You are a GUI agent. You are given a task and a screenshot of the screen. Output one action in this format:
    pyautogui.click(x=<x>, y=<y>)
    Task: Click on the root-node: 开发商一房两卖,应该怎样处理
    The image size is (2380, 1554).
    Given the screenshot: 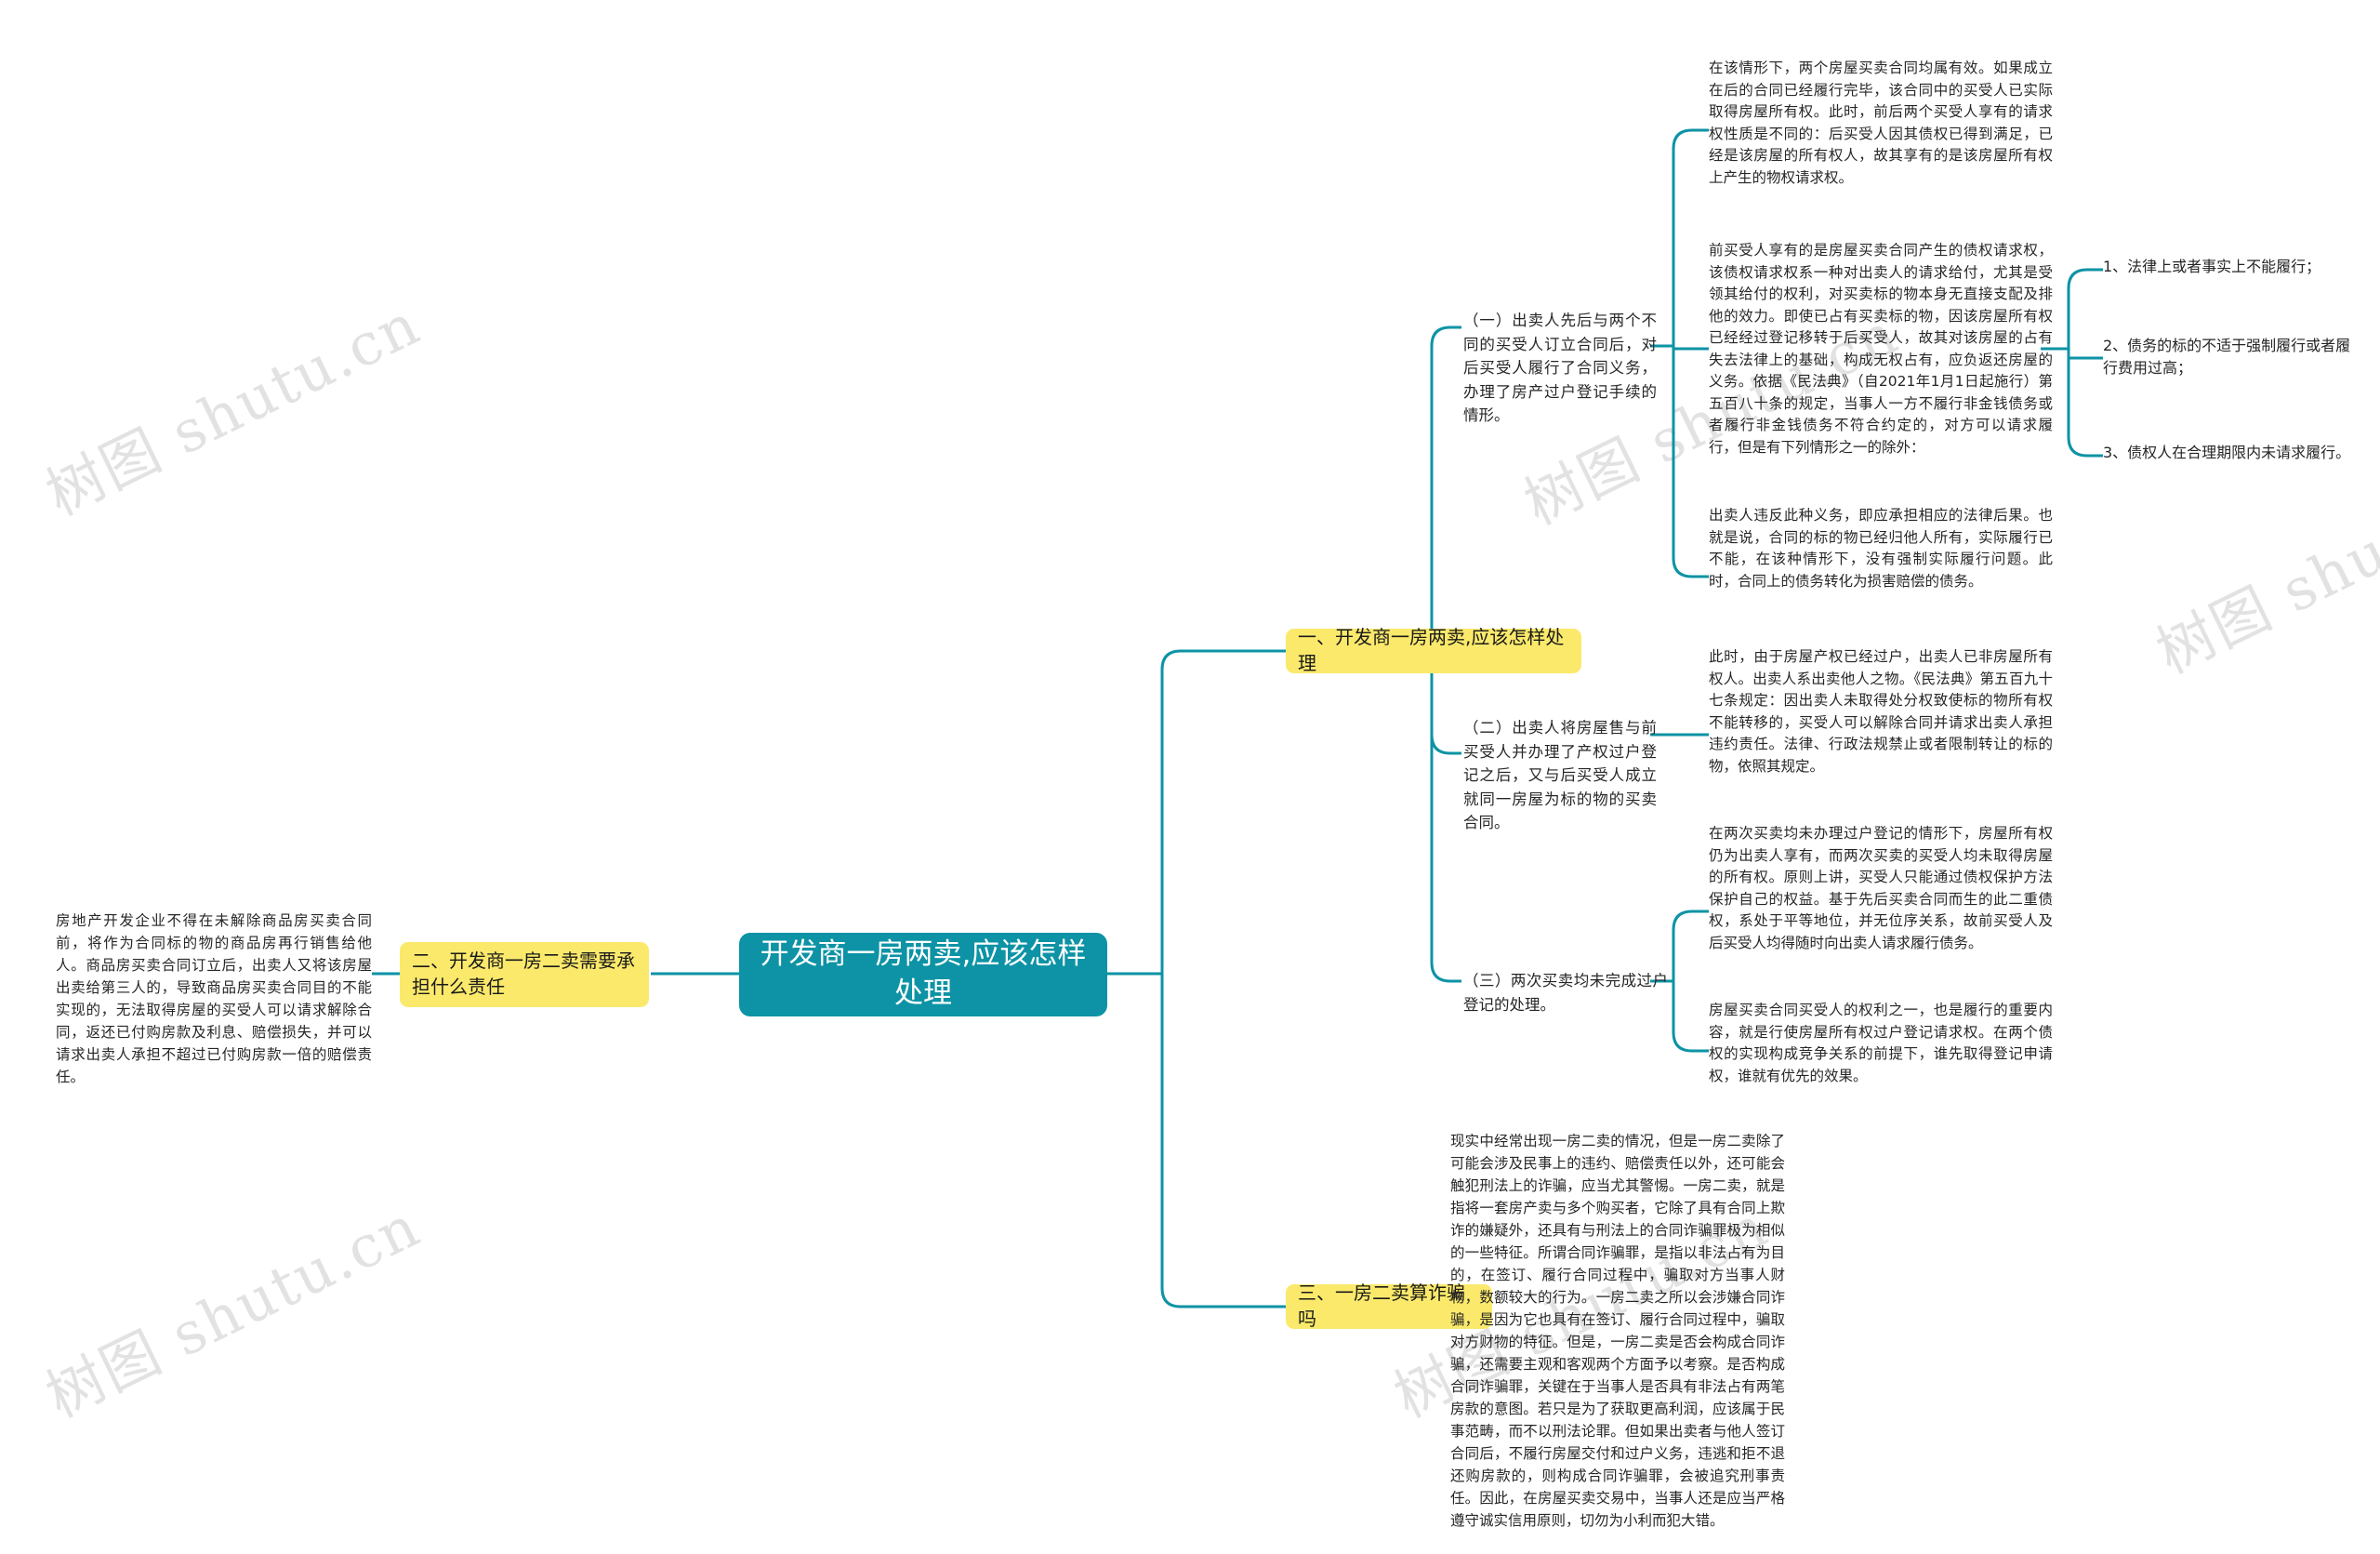 What is the action you would take?
    pyautogui.click(x=923, y=974)
    